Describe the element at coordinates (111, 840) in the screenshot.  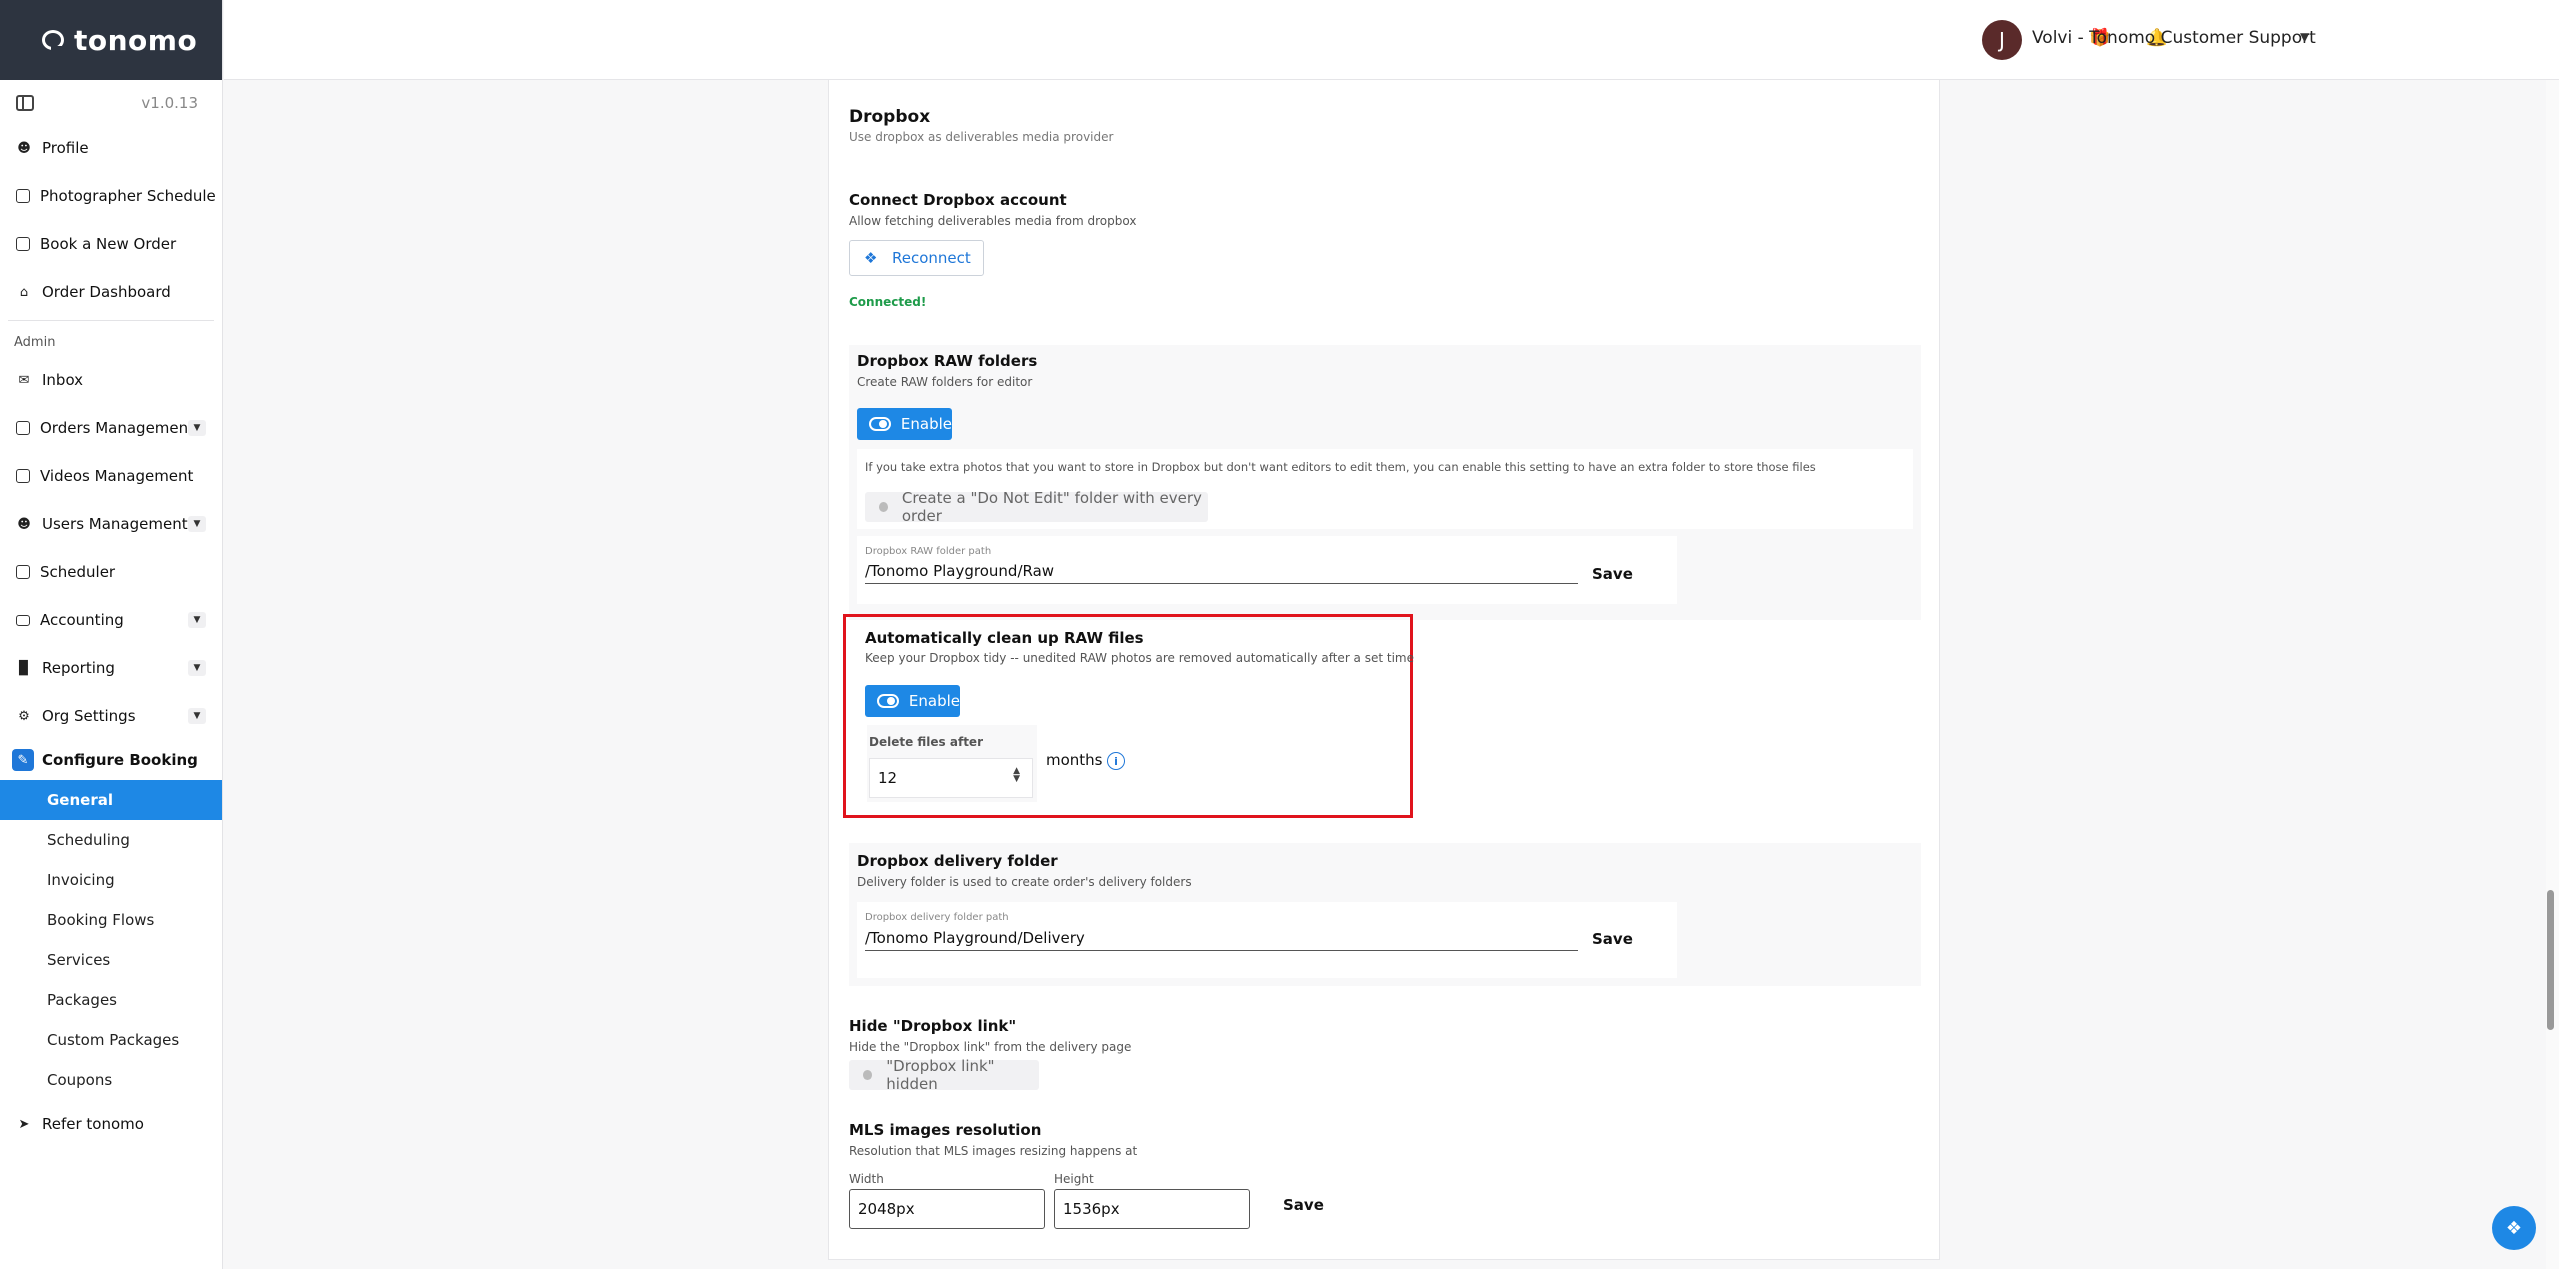
I see `sidebar-subitem-scheduling: Scheduling` at that location.